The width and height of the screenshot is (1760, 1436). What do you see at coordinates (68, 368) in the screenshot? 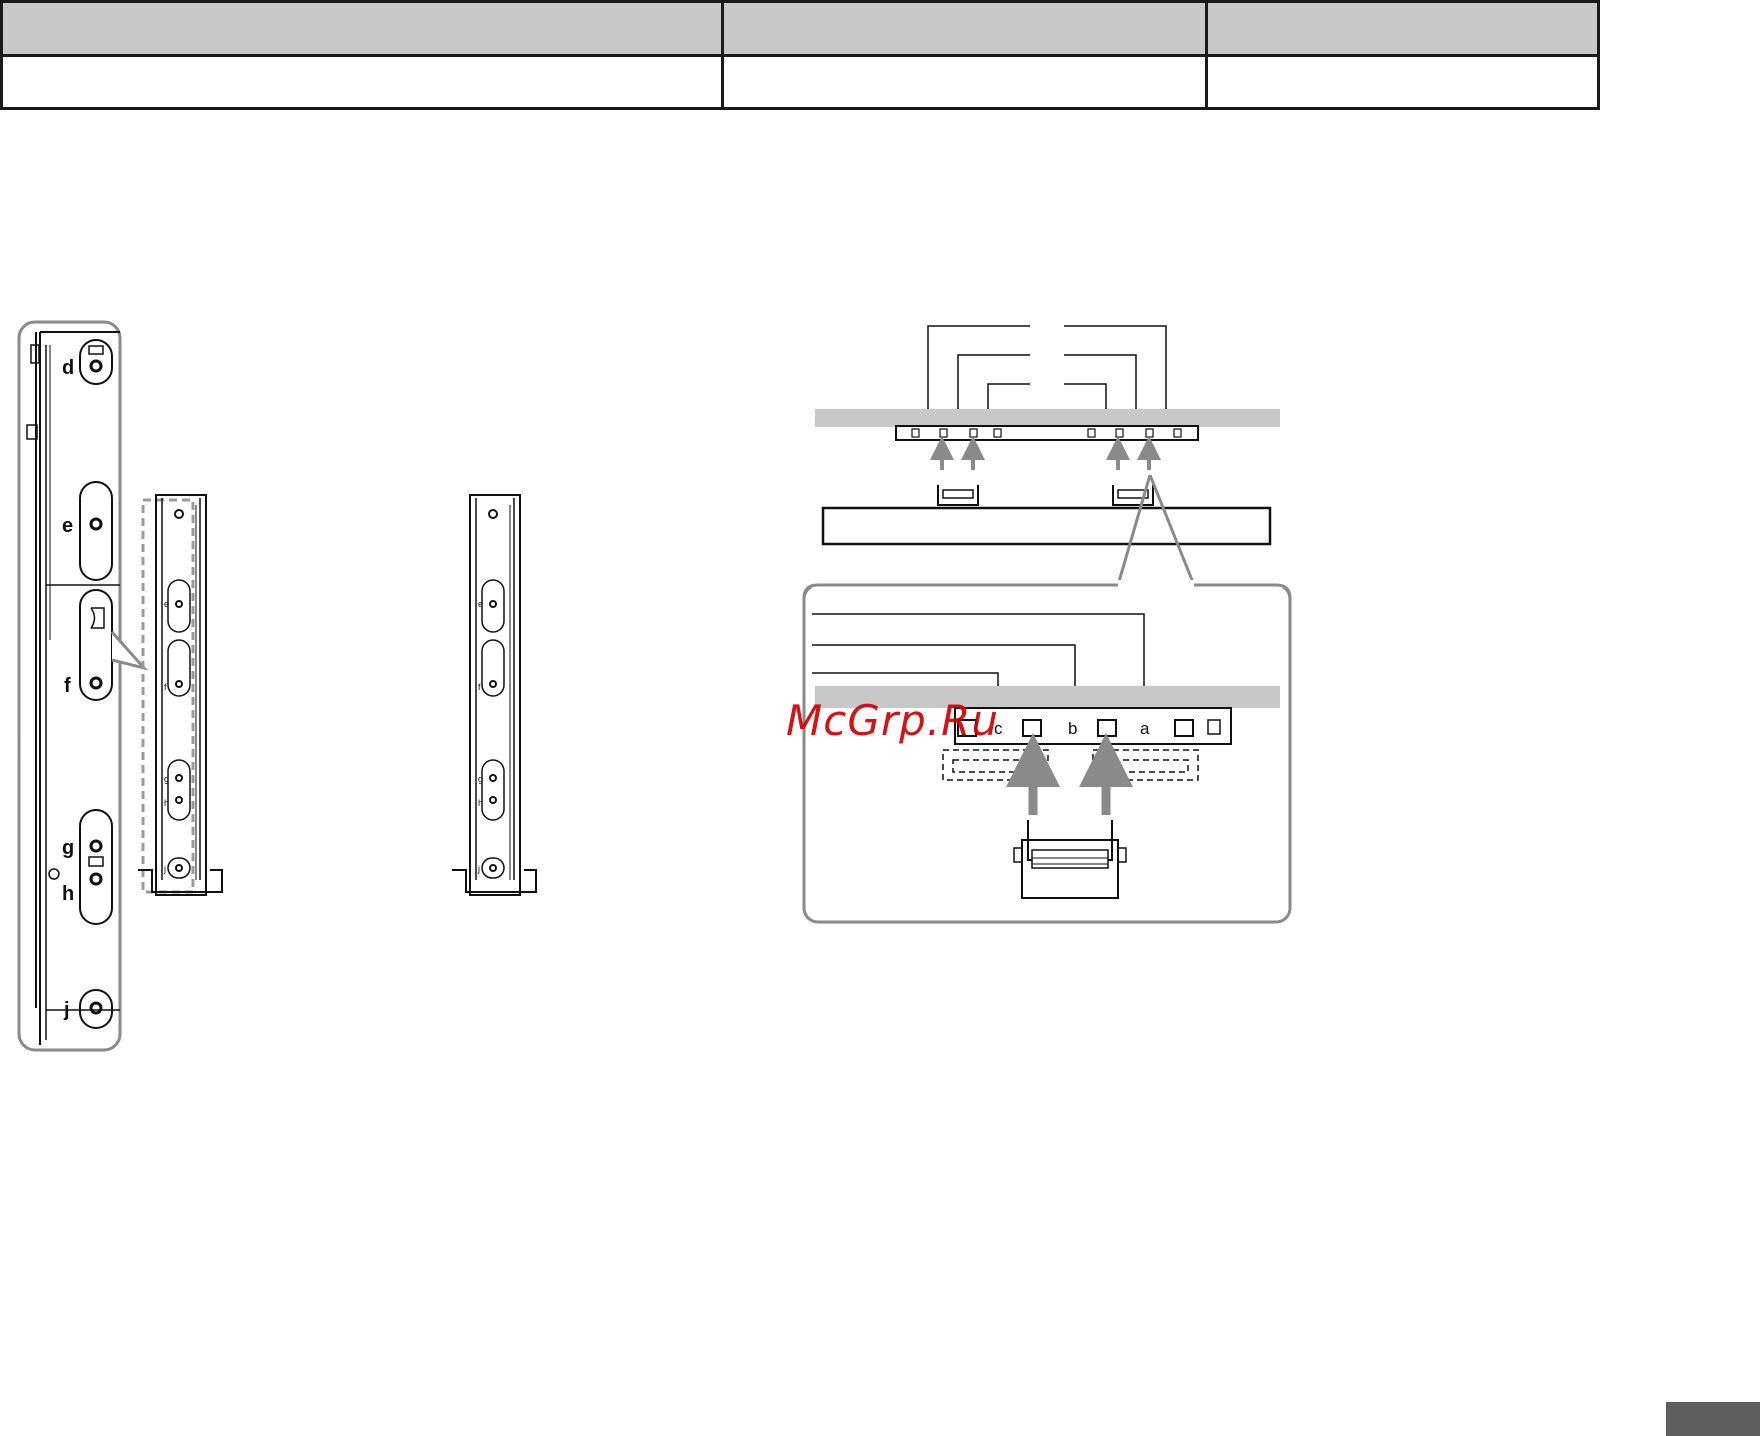
I see `label-d: d` at bounding box center [68, 368].